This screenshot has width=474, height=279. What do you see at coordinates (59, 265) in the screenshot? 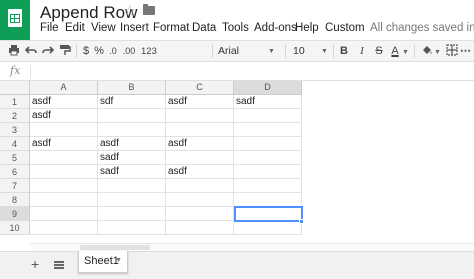
I see `sheet-list-icon` at bounding box center [59, 265].